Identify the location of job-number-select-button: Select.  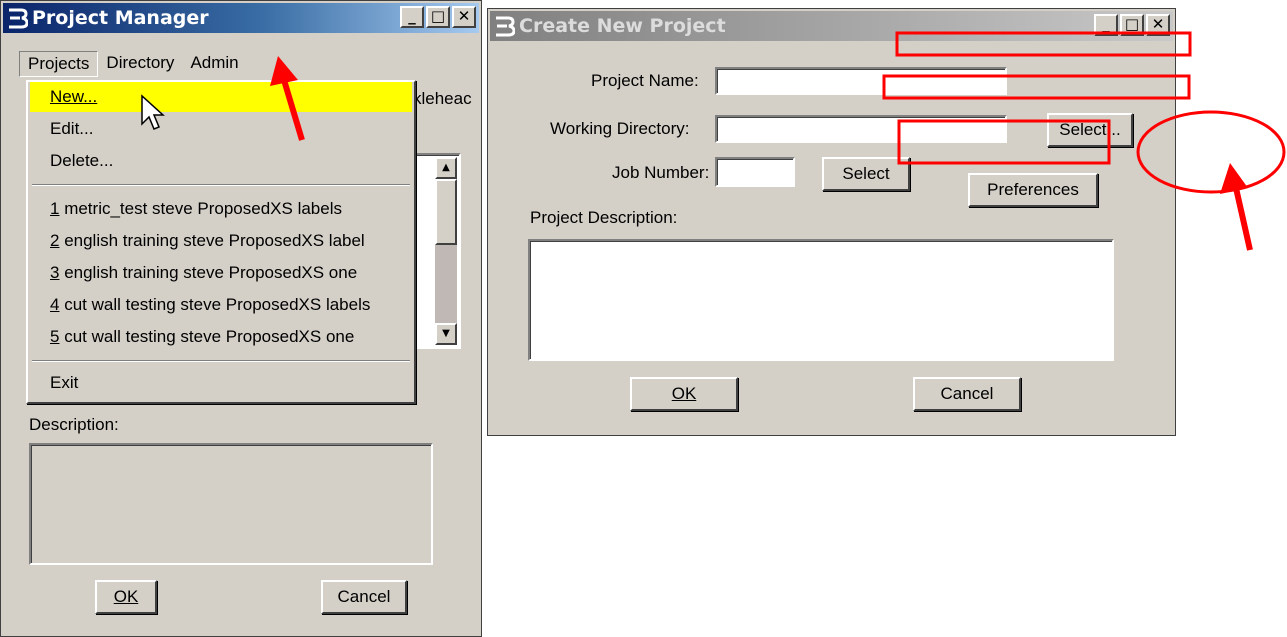
(866, 174).